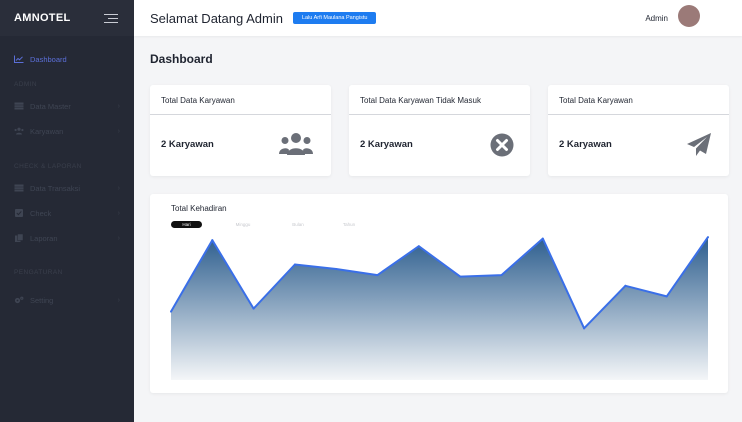 The width and height of the screenshot is (742, 422). I want to click on sidebar-heading-check-laporan: CHECK & LAPORAN, so click(48, 166).